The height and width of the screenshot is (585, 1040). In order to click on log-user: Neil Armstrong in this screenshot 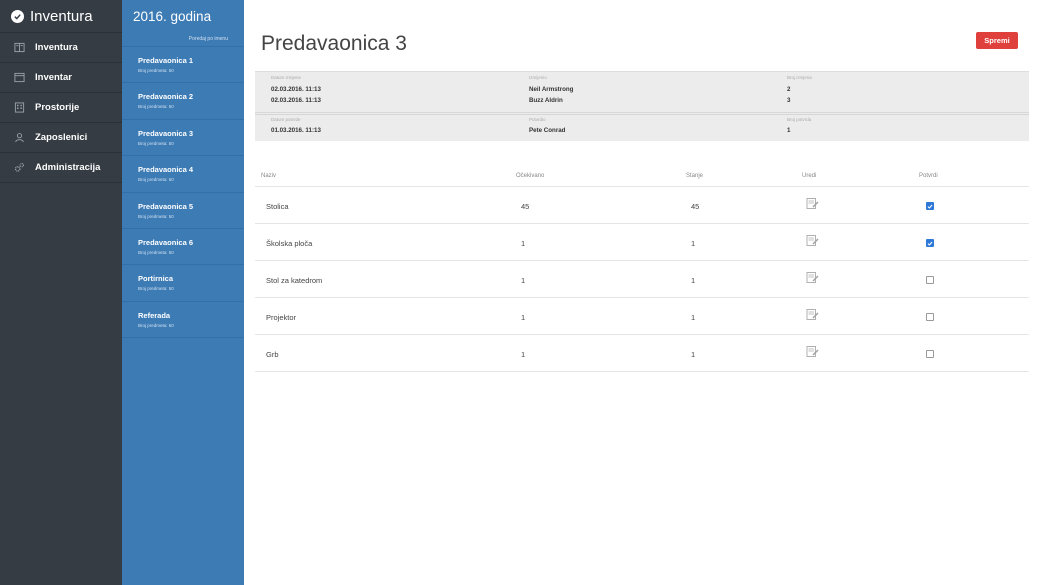, I will do `click(551, 89)`.